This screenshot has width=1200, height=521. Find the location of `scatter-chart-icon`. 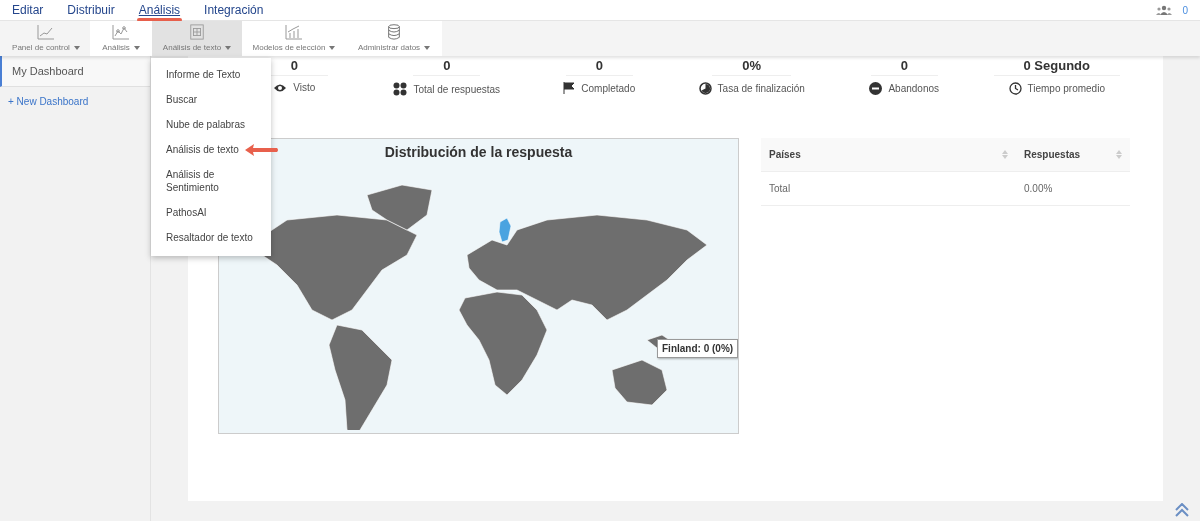

scatter-chart-icon is located at coordinates (121, 32).